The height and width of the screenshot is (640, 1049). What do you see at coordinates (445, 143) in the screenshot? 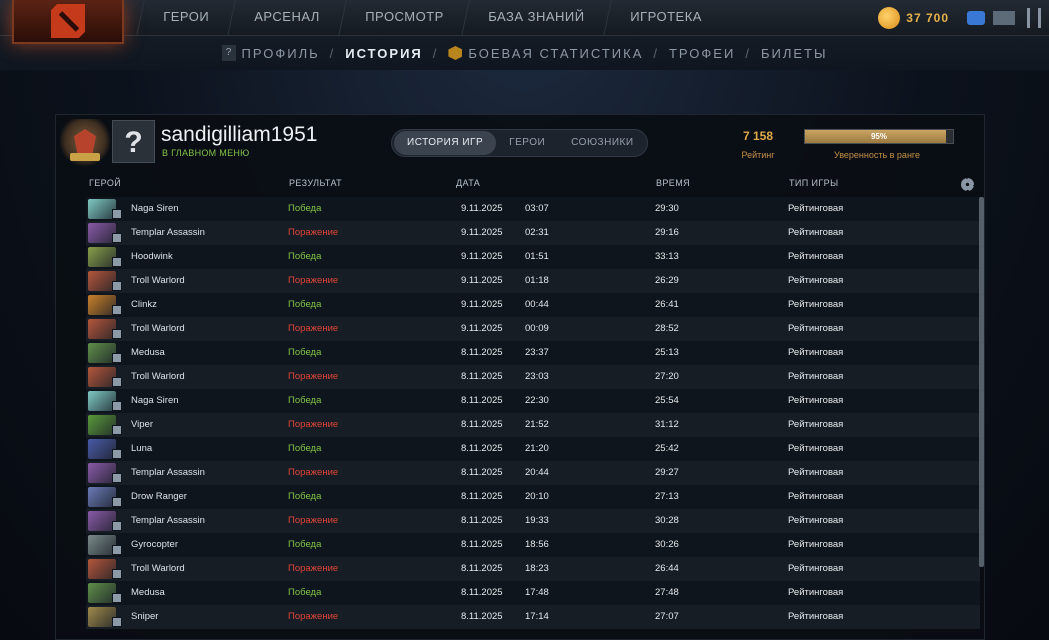
I see `tab-match-history: ИСТОРИЯ ИГР` at bounding box center [445, 143].